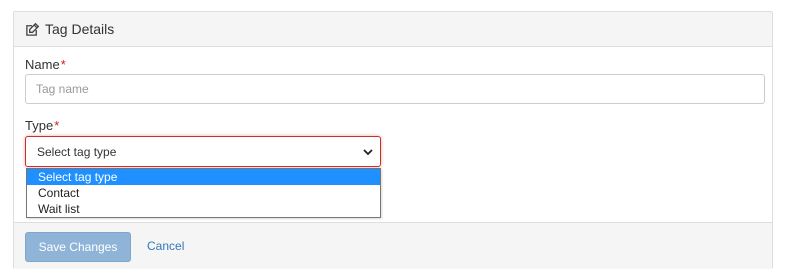 The height and width of the screenshot is (274, 787). Describe the element at coordinates (78, 247) in the screenshot. I see `save-changes-button: Save Changes` at that location.